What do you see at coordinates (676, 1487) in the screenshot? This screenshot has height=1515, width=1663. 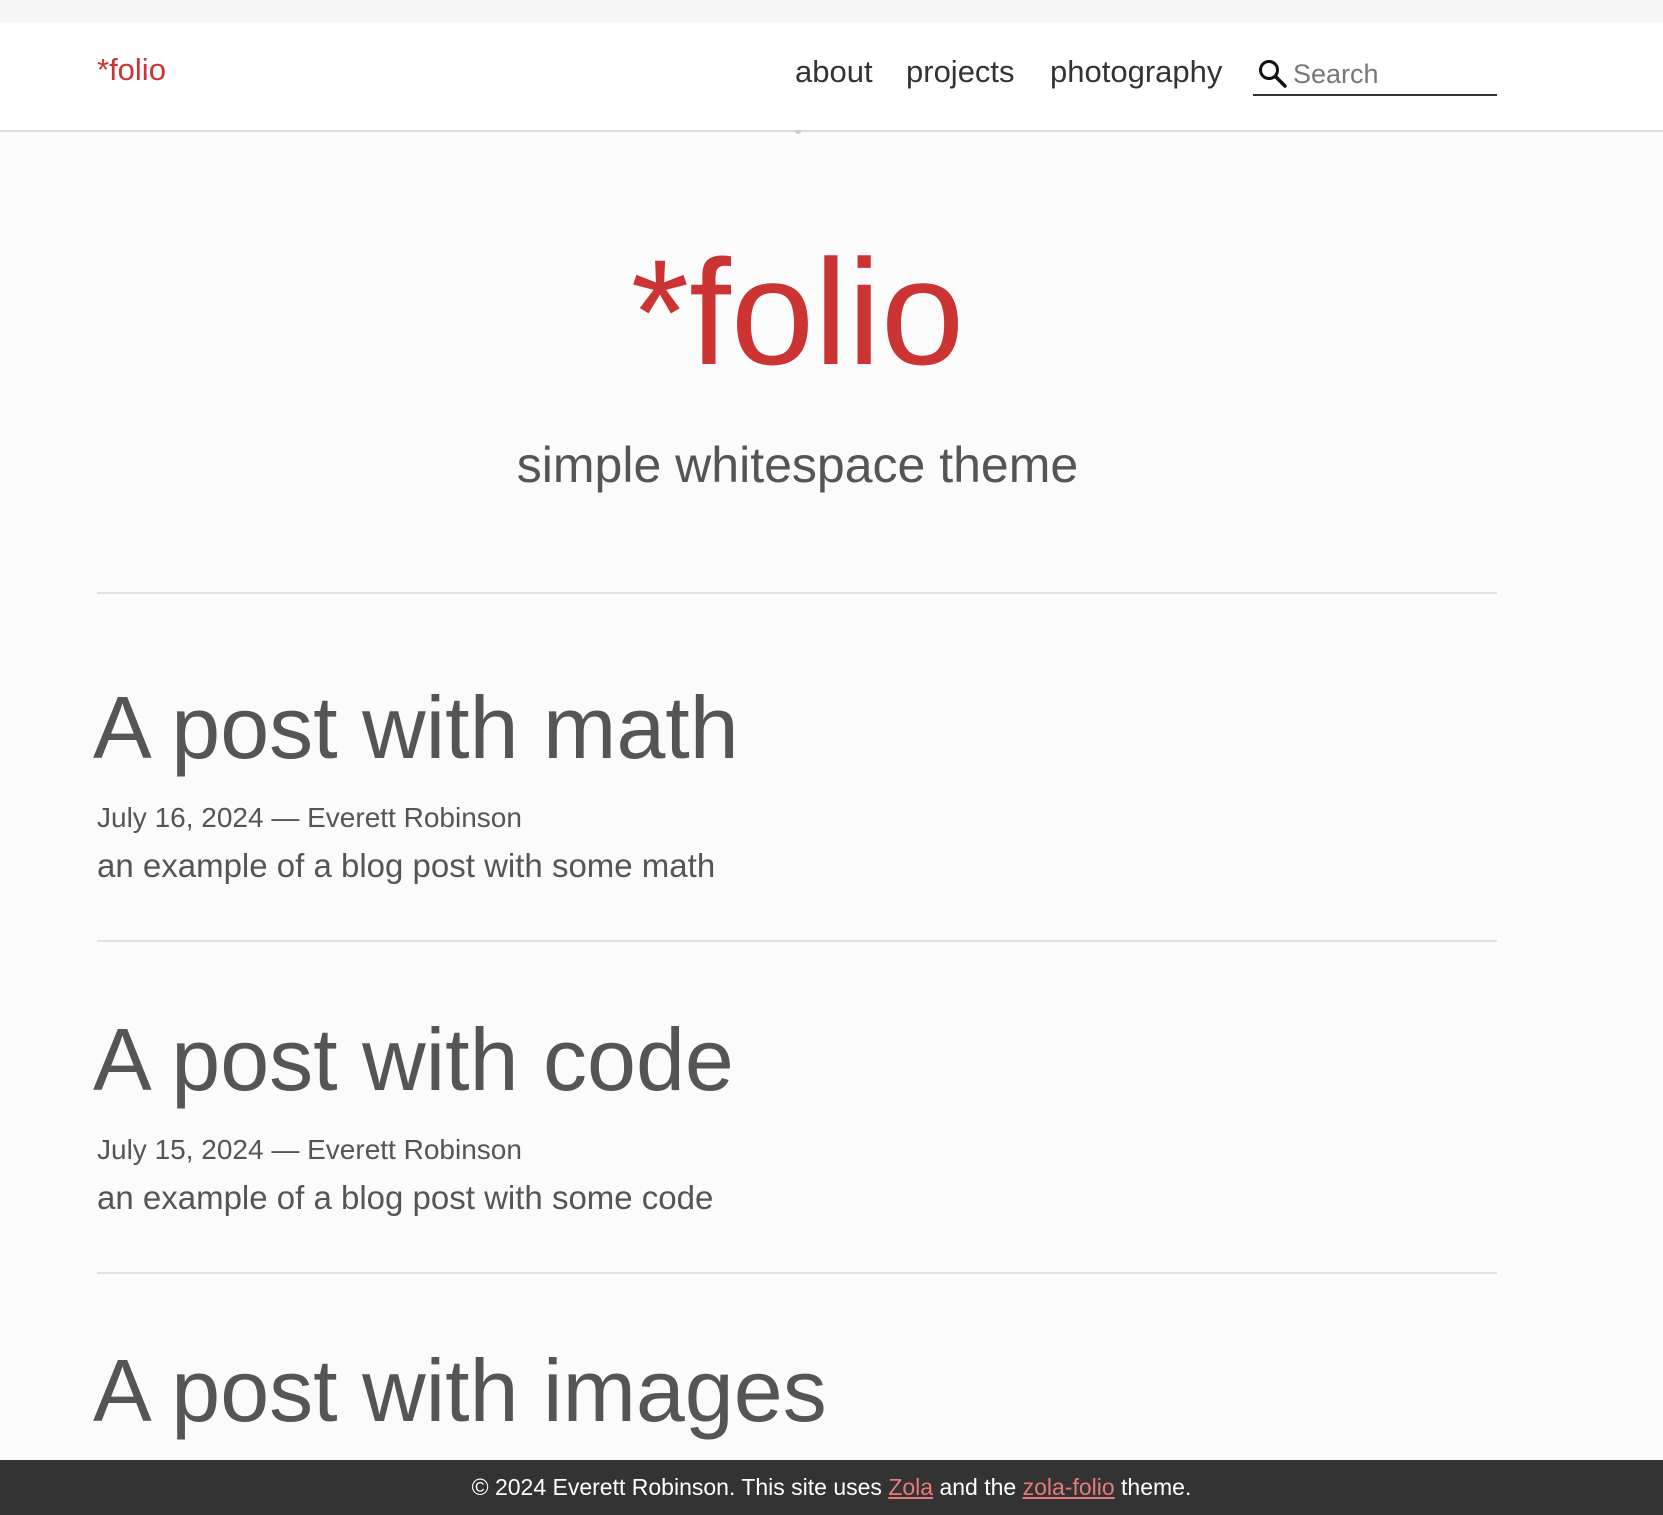 I see `footer-copyright: © 2024 Everett Robinson. This site uses` at bounding box center [676, 1487].